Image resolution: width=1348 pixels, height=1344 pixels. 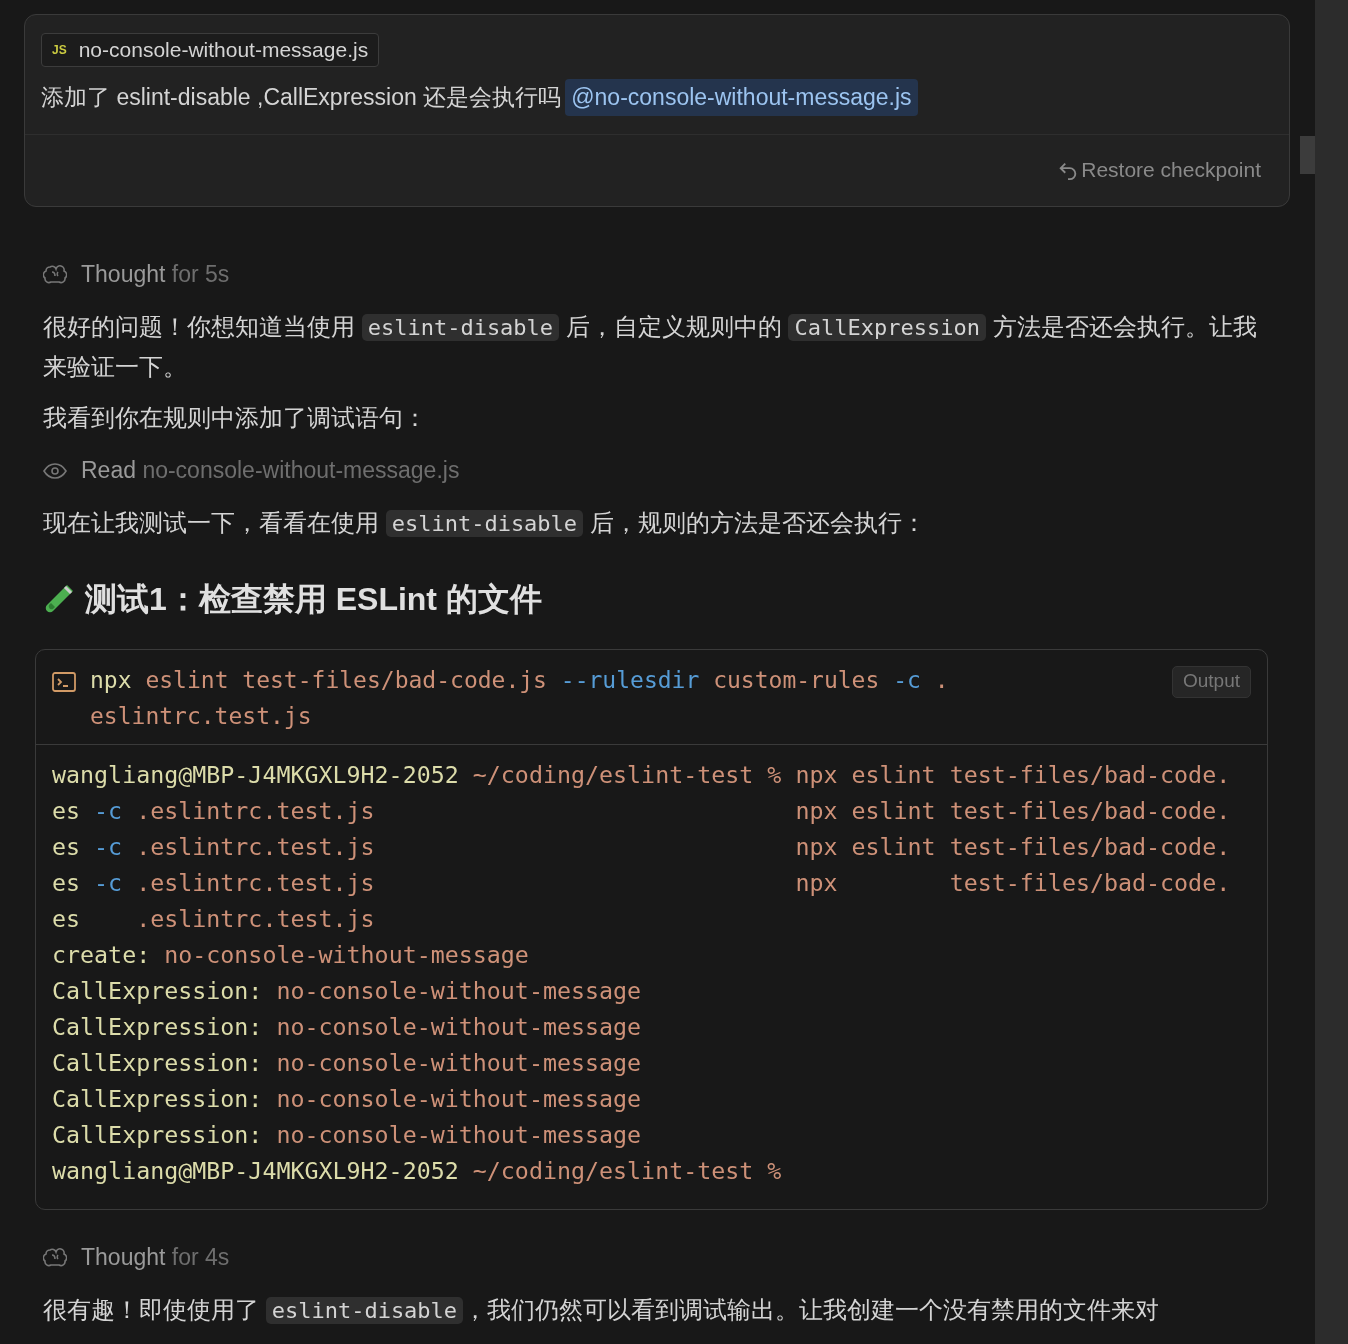 What do you see at coordinates (55, 470) in the screenshot?
I see `eye-icon` at bounding box center [55, 470].